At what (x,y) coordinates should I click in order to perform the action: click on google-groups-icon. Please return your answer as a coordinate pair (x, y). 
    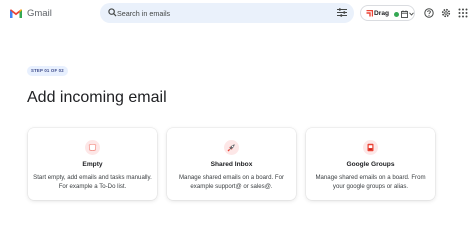
    Looking at the image, I should click on (370, 147).